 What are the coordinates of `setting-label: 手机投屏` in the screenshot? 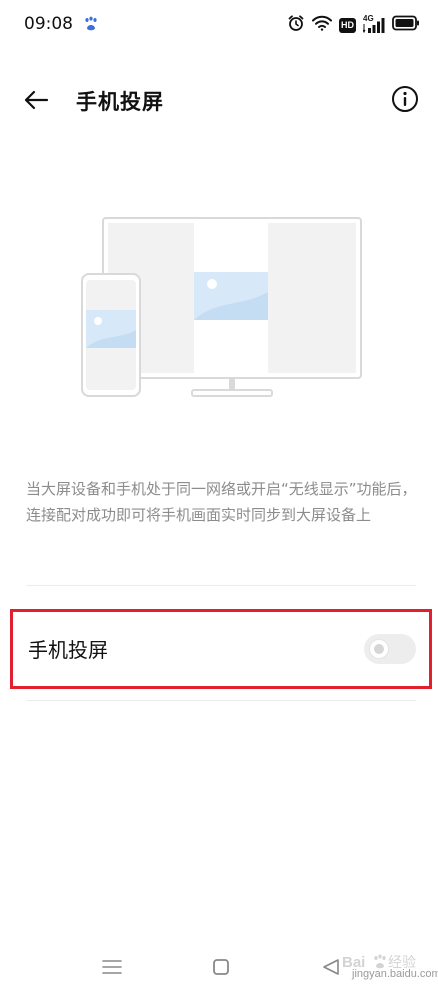 It's located at (68, 650).